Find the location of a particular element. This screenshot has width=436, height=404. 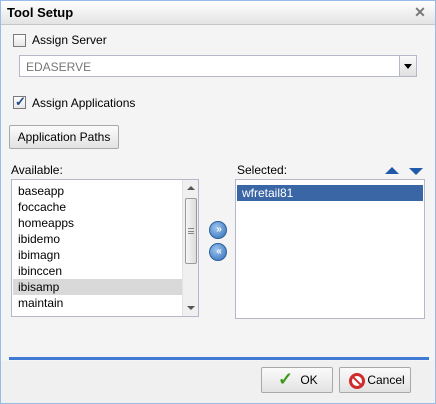

available-item: ibidemo is located at coordinates (98, 239).